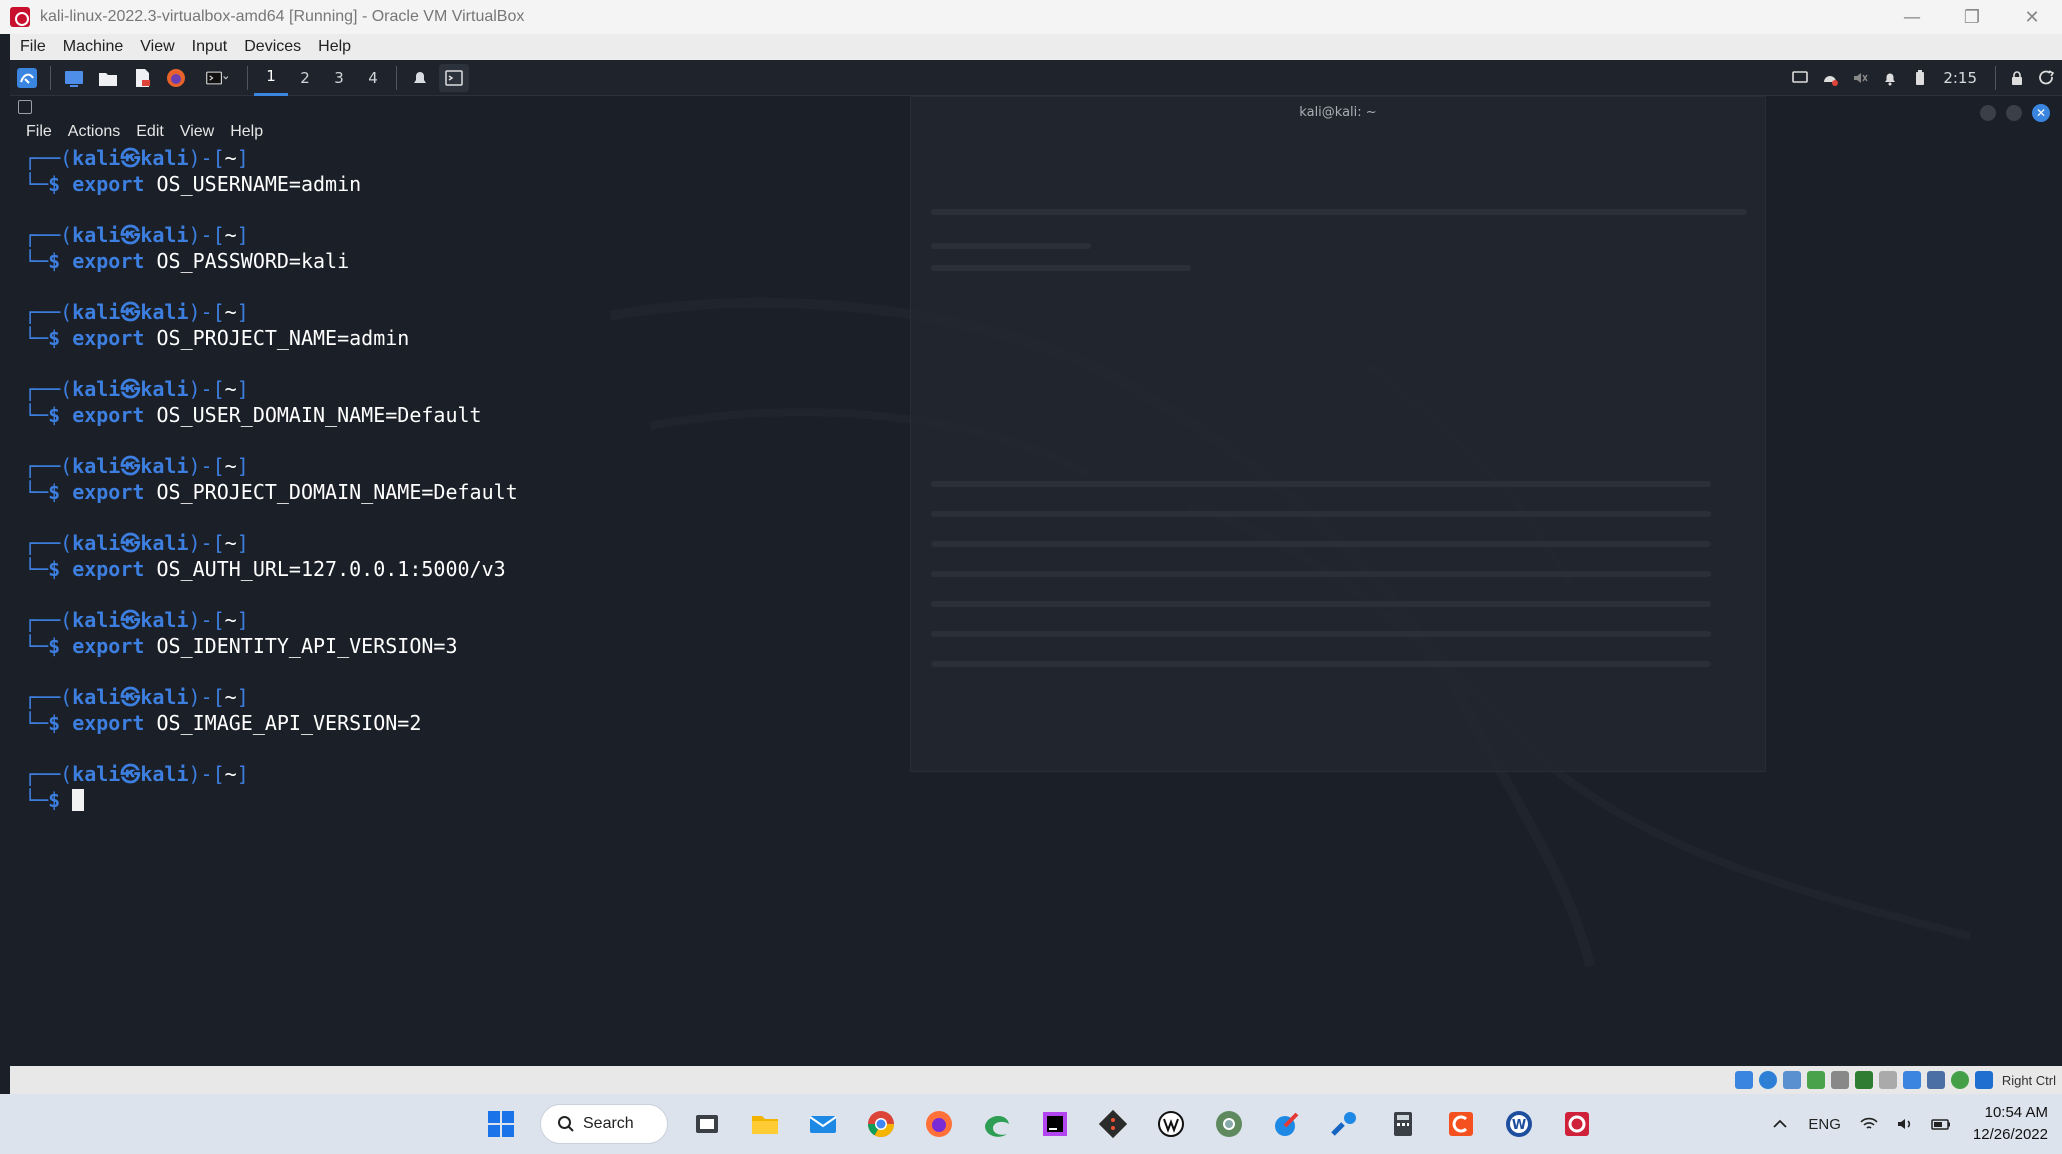  I want to click on file-manager-button, so click(108, 78).